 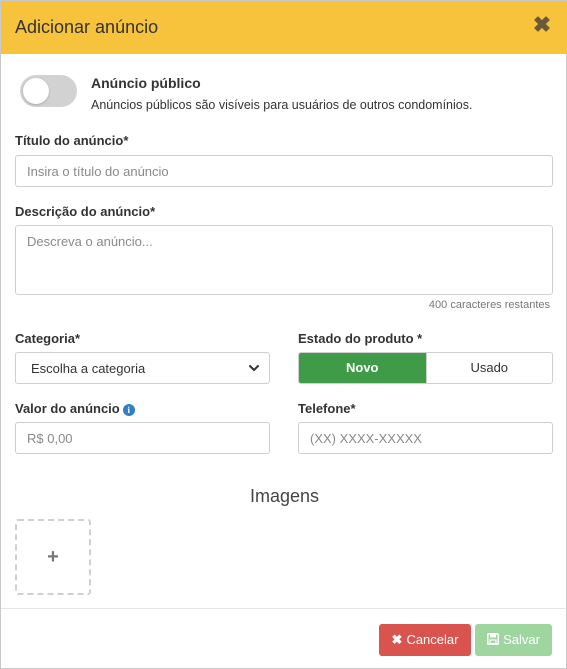 What do you see at coordinates (284, 260) in the screenshot?
I see `description-textarea` at bounding box center [284, 260].